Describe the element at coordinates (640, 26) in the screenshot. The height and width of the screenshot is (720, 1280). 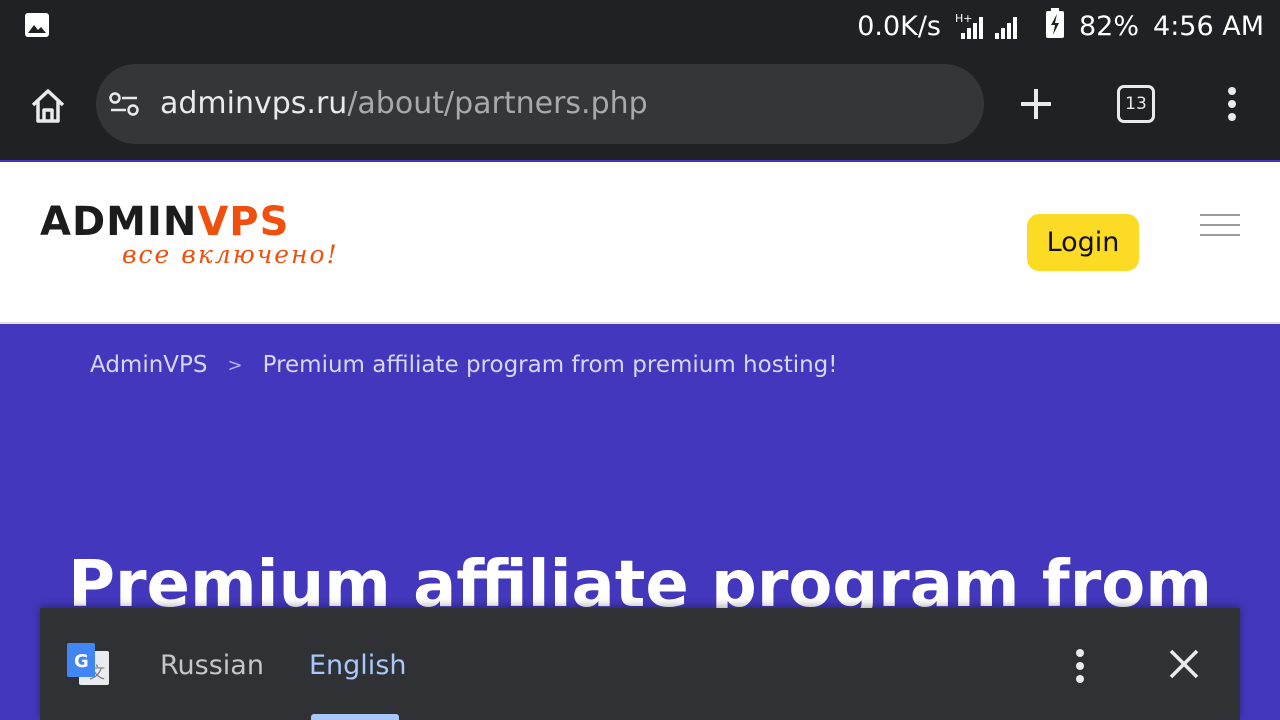
I see `status-bar: 0.0K/s H+ 82% 4:56 AM` at that location.